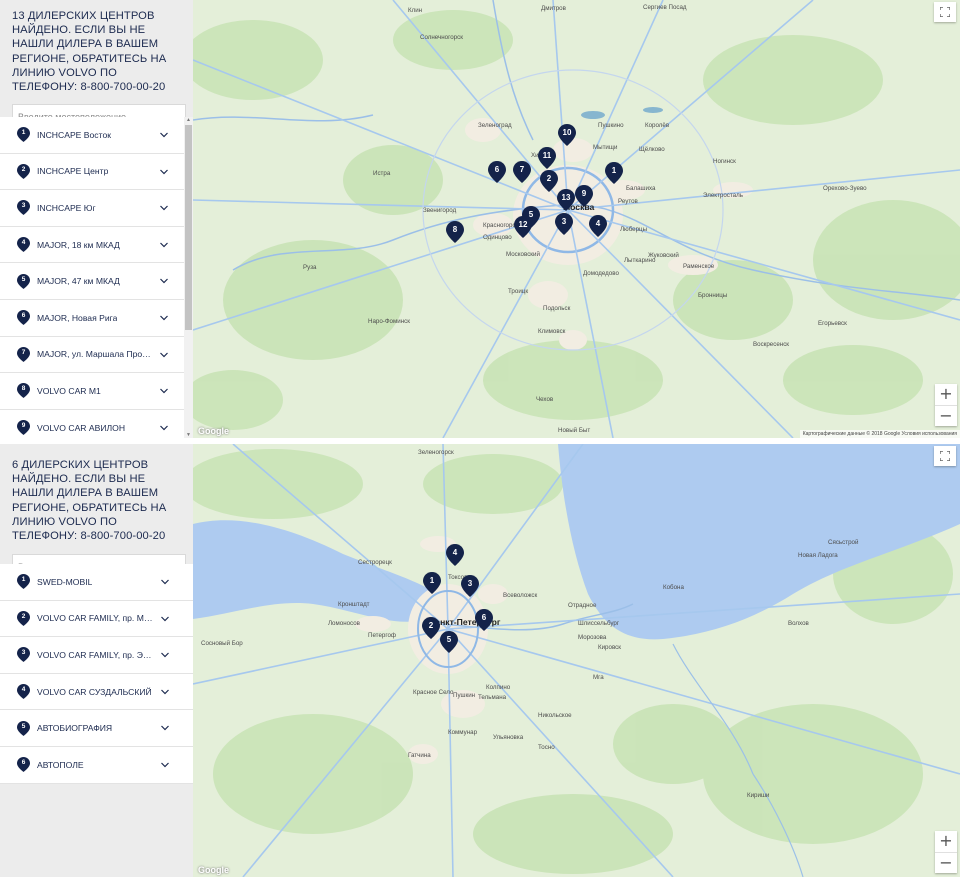  What do you see at coordinates (23, 428) in the screenshot?
I see `dealer-number-badge: 9` at bounding box center [23, 428].